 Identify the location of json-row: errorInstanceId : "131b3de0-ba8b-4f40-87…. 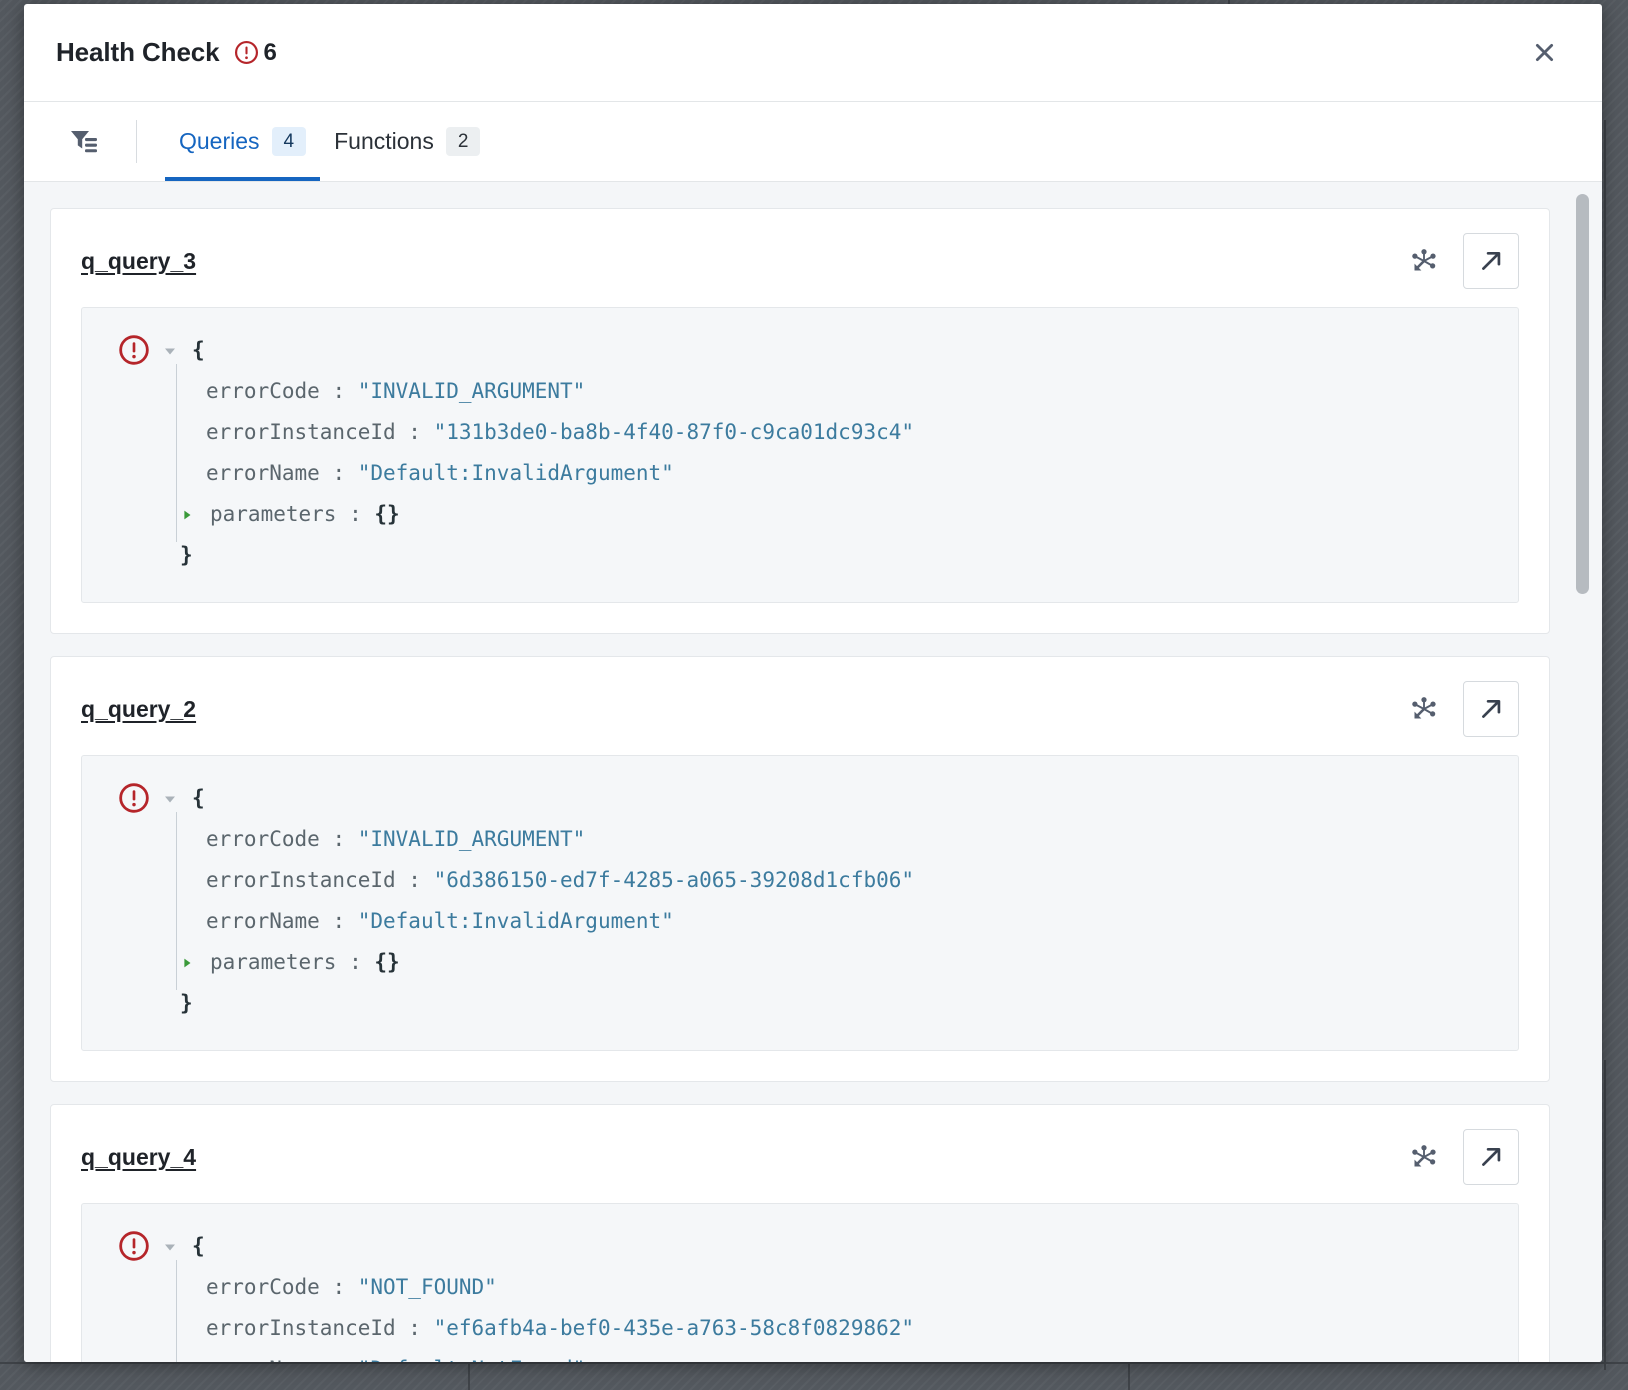
(828, 432).